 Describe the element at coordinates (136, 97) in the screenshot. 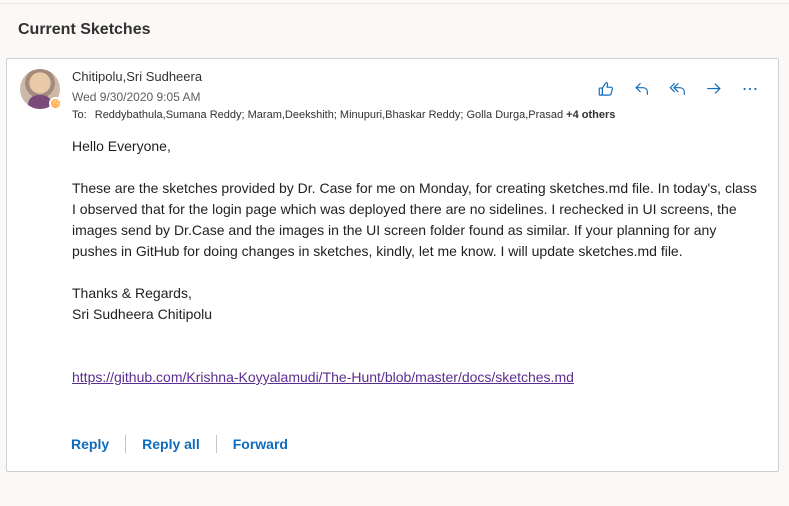

I see `message-datetime: Wed 9/30/2020 9:05 AM` at that location.